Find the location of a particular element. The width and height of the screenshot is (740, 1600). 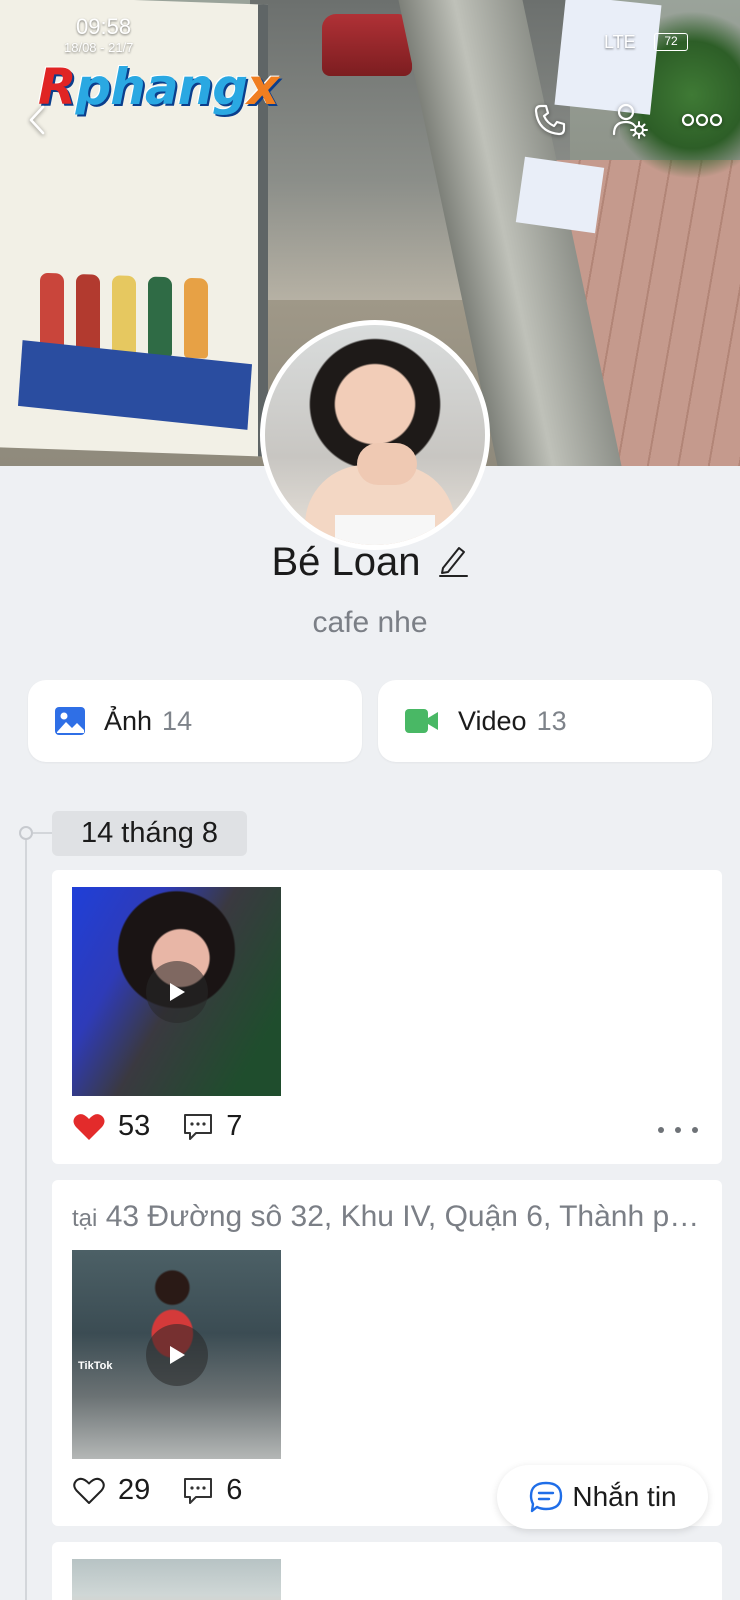

timeline-post is located at coordinates (387, 1571).